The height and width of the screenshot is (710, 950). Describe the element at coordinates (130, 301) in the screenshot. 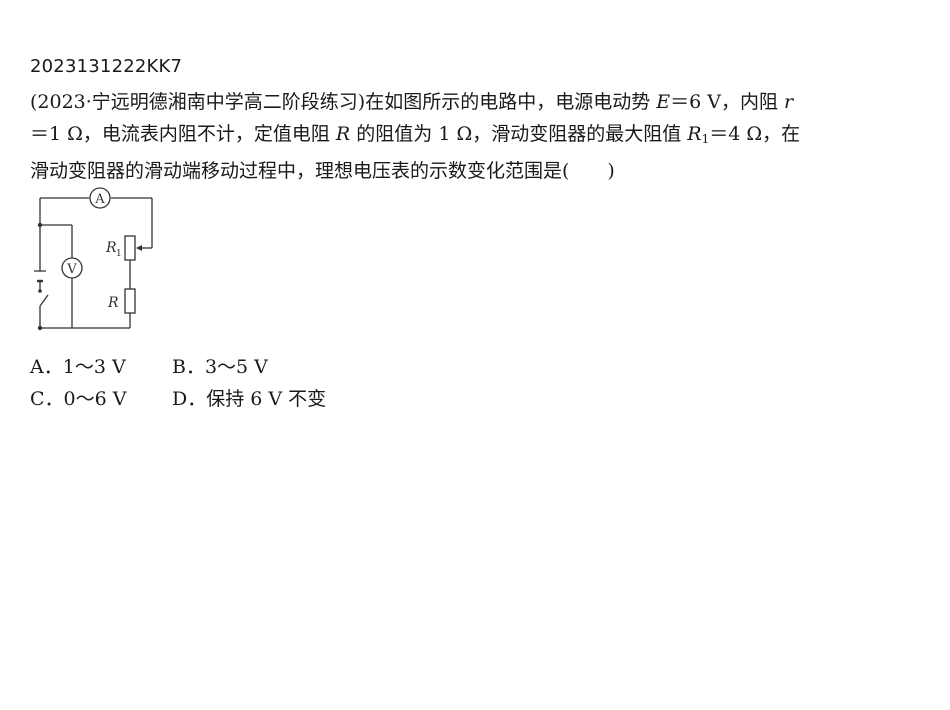

I see `resistor-body` at that location.